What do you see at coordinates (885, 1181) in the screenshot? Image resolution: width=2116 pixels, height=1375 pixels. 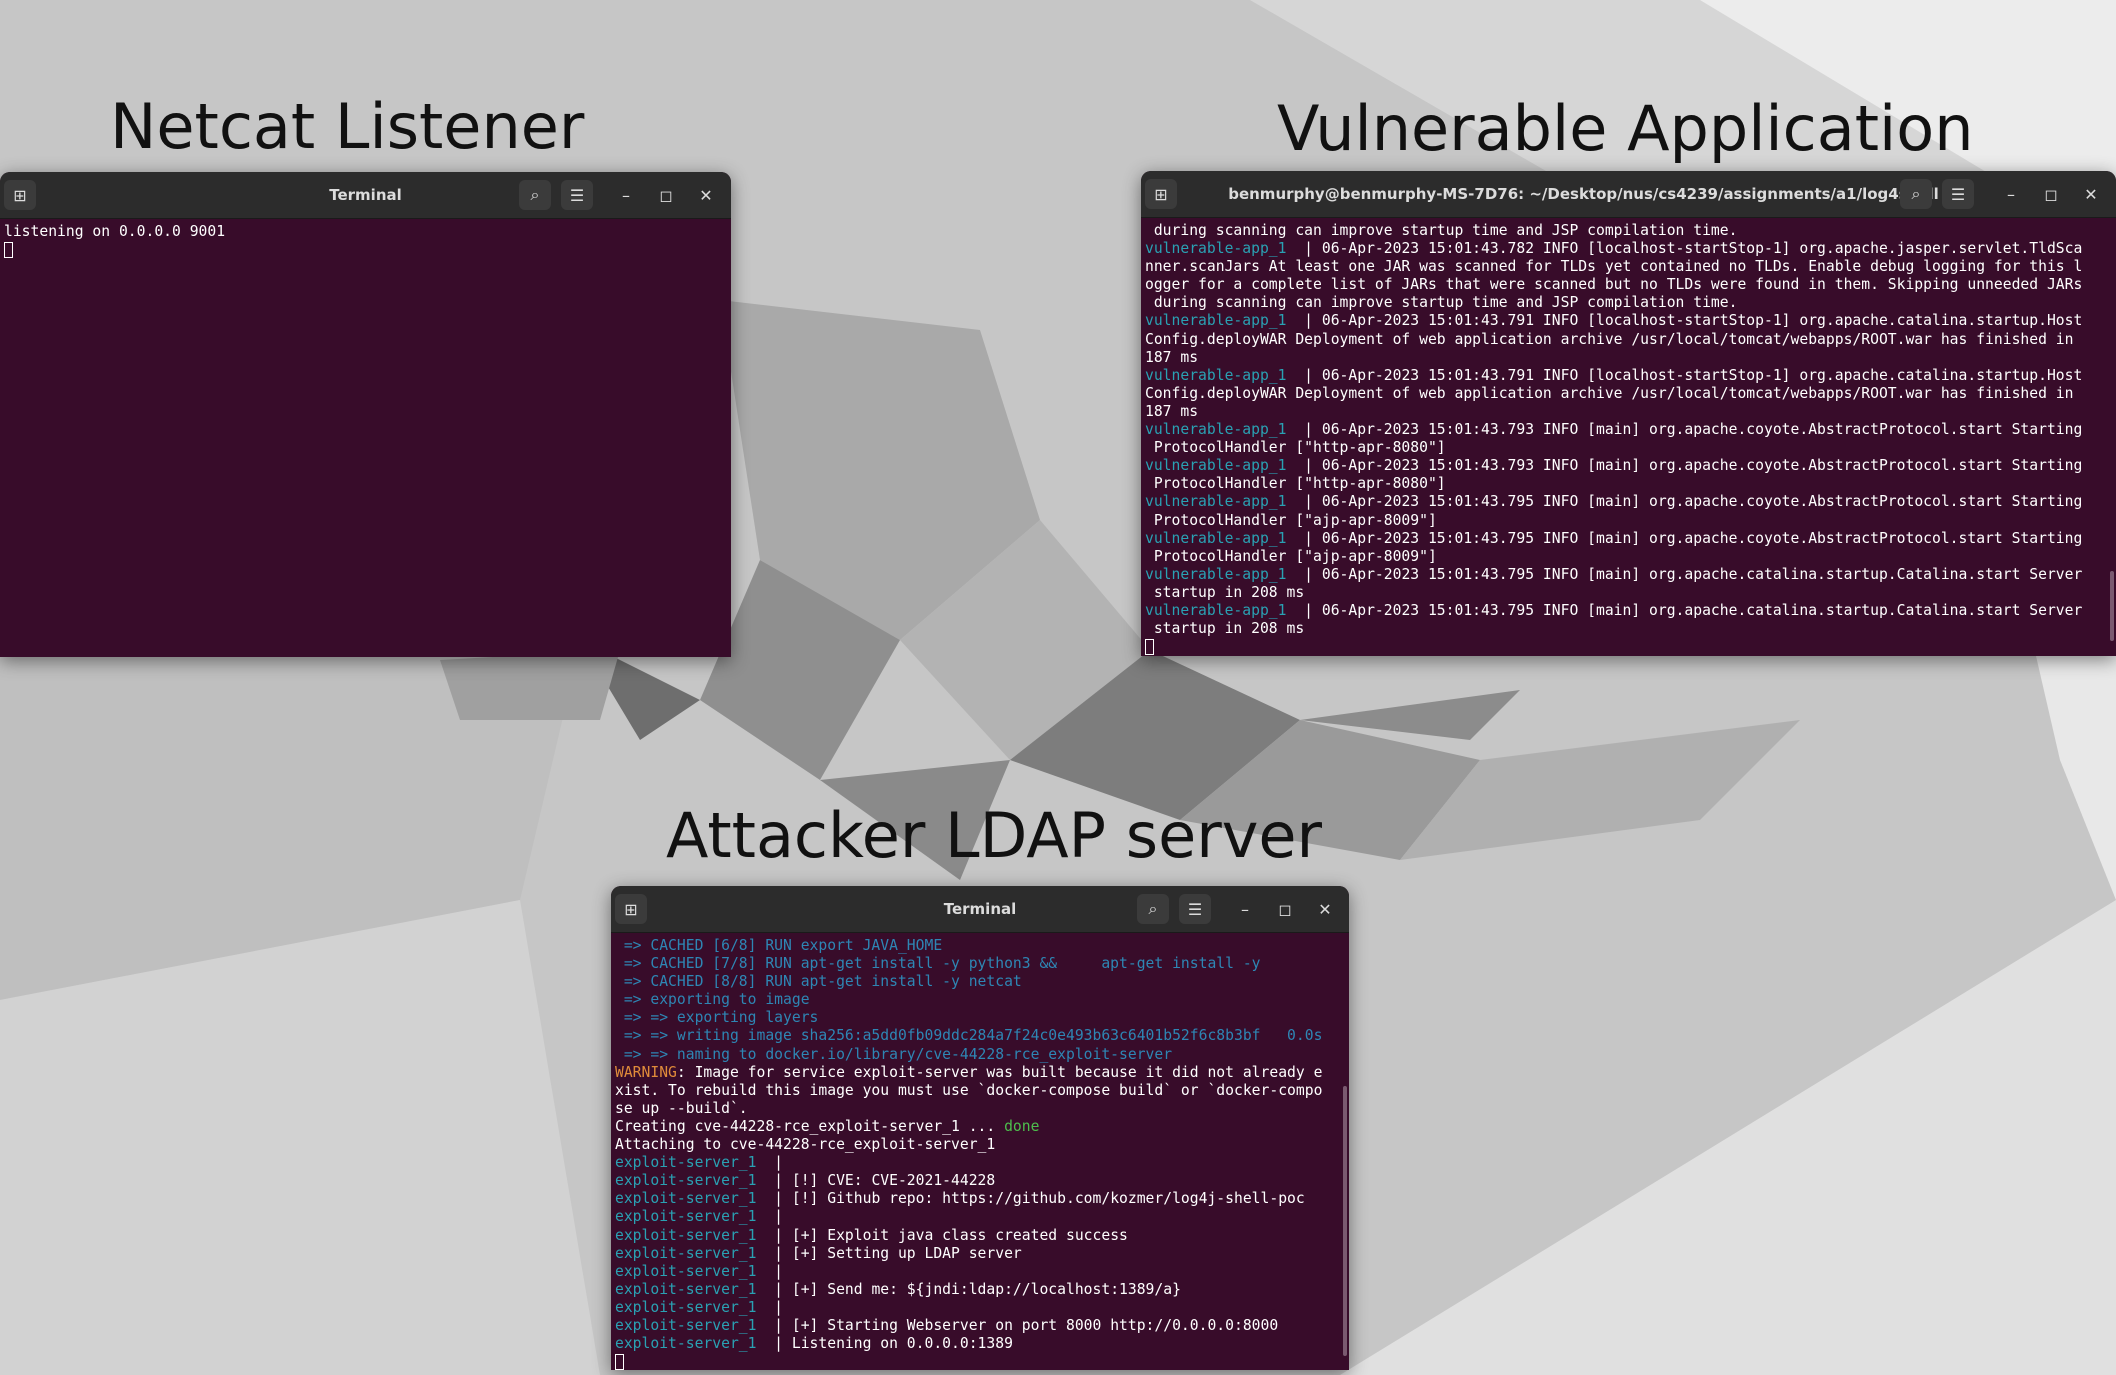 I see `terminal-text: | [!] CVE: CVE-2021-44228` at bounding box center [885, 1181].